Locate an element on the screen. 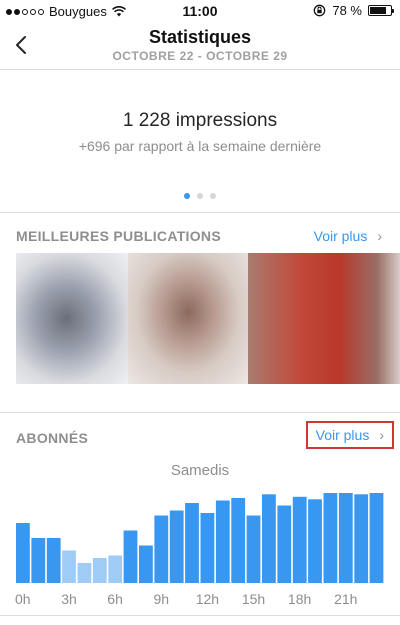  x-tick-label: 21h is located at coordinates (345, 599).